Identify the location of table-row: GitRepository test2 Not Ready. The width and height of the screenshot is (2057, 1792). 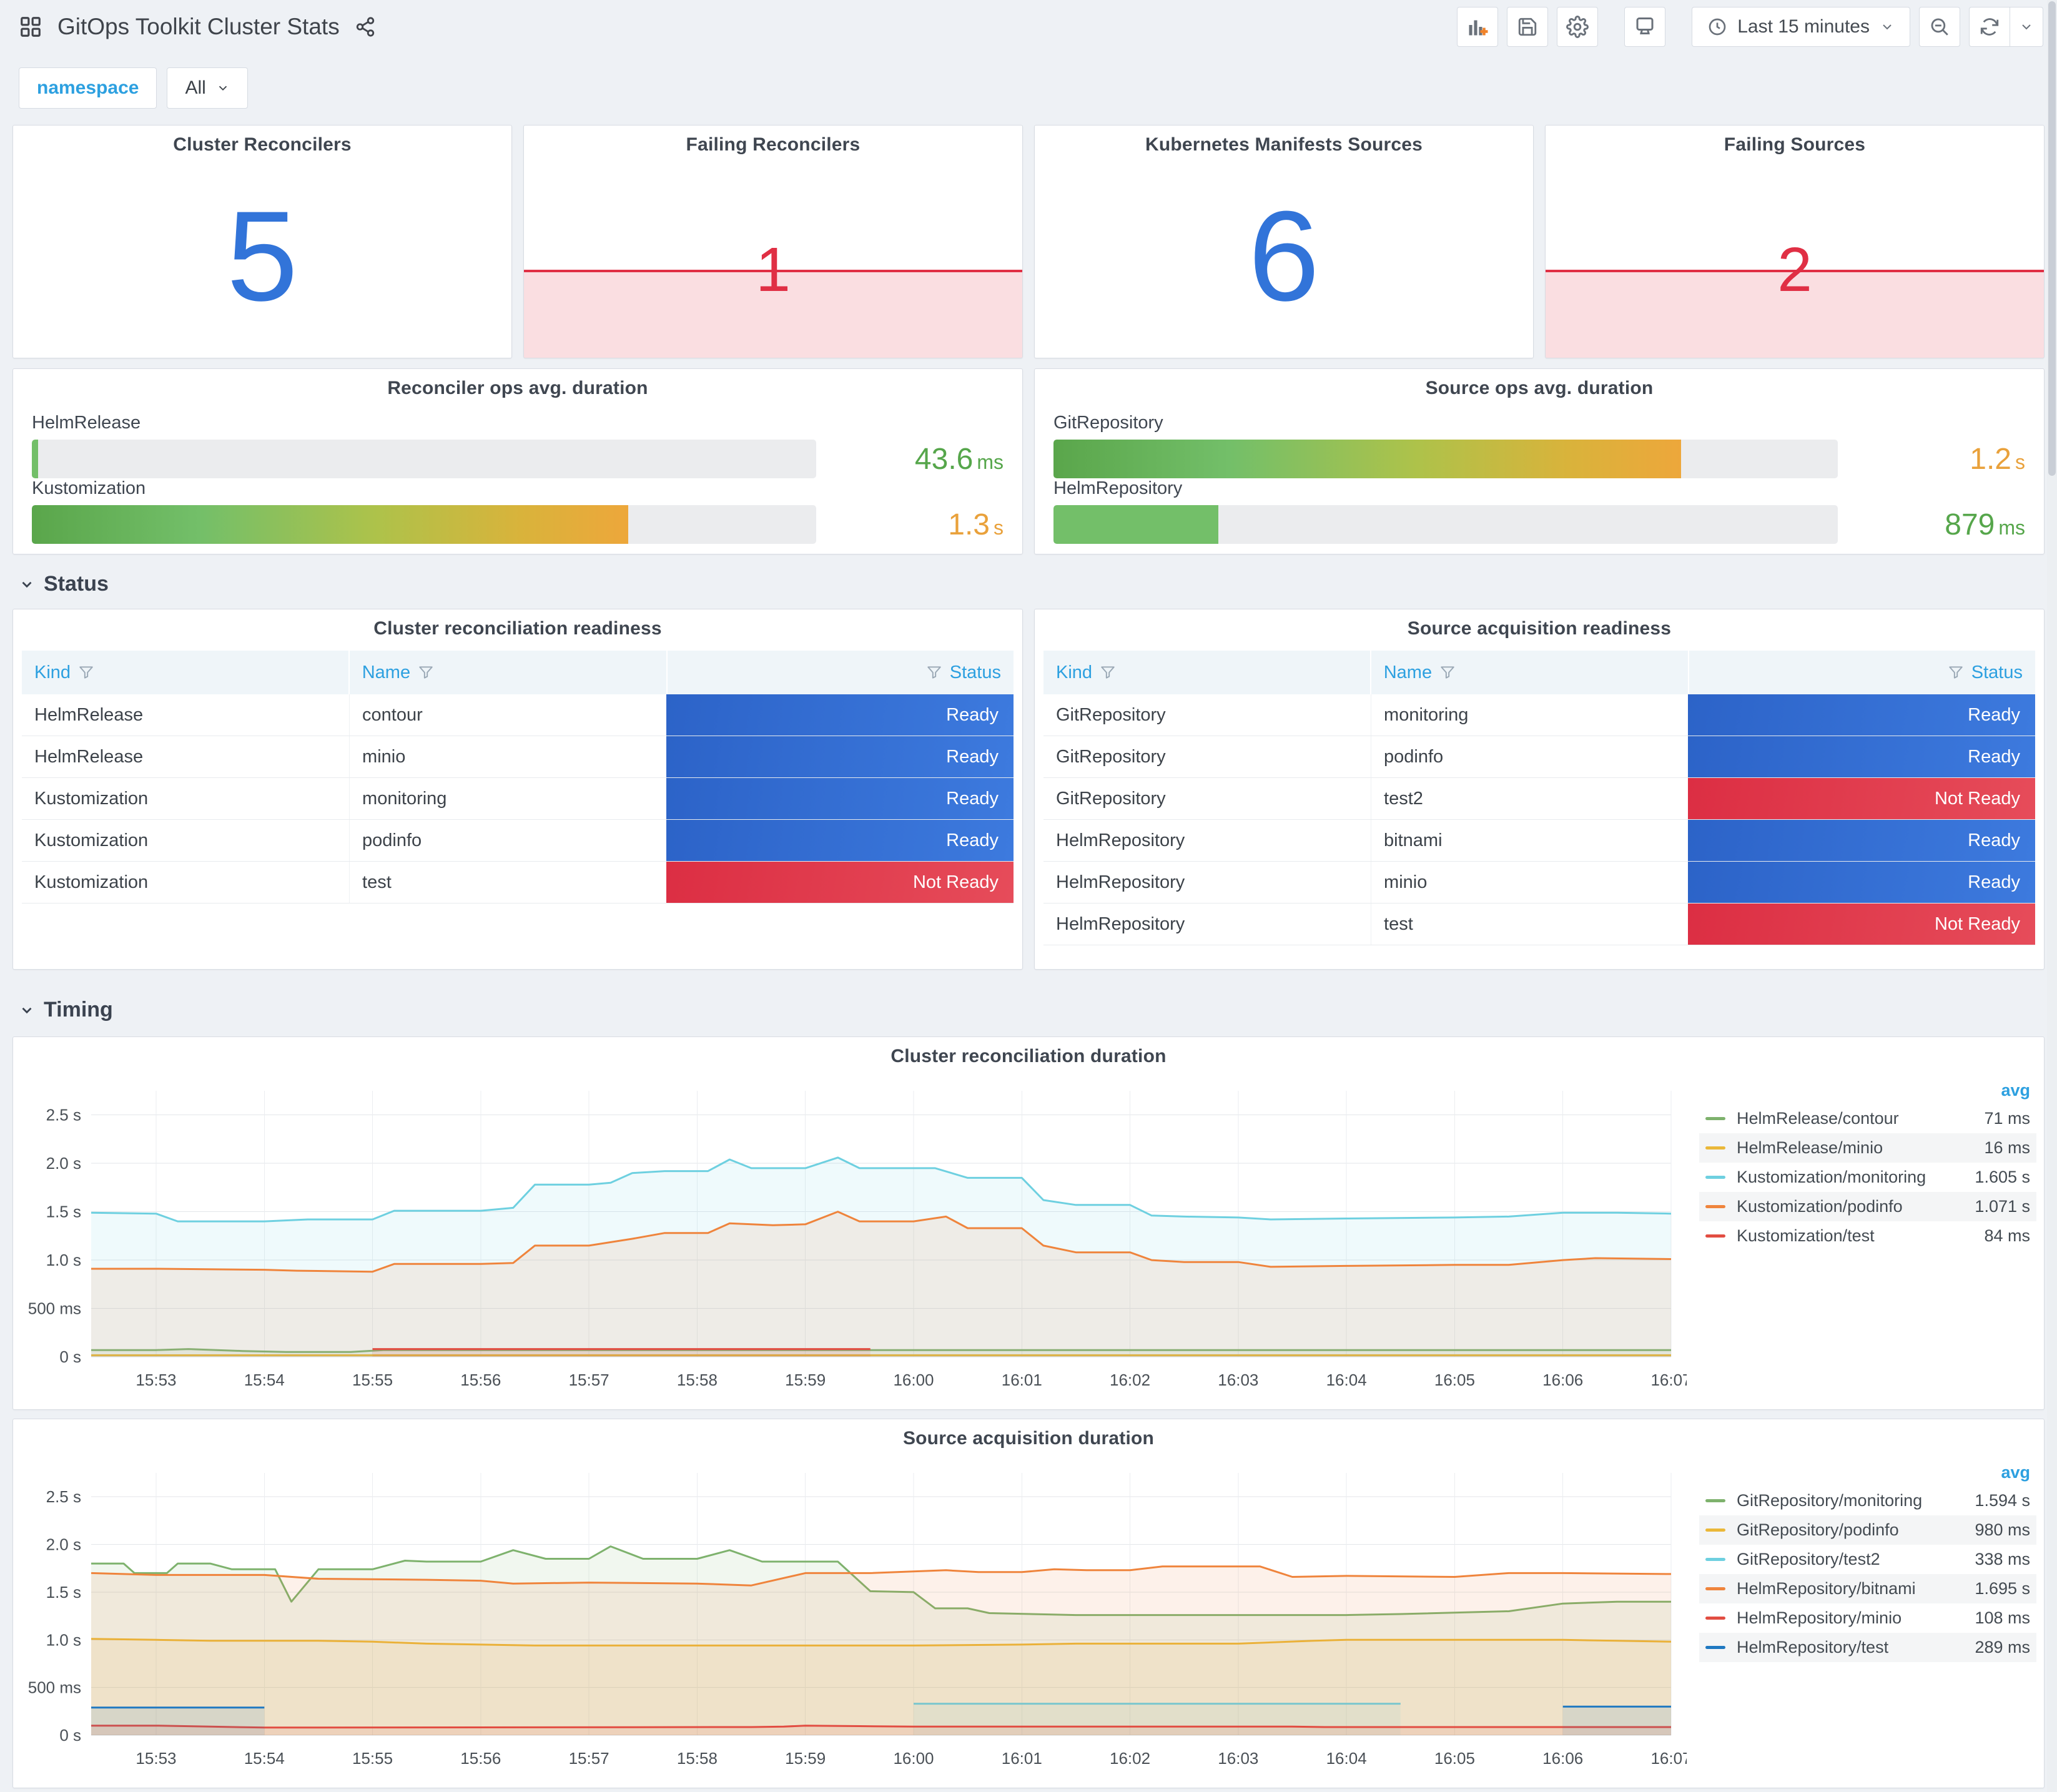
(1539, 799).